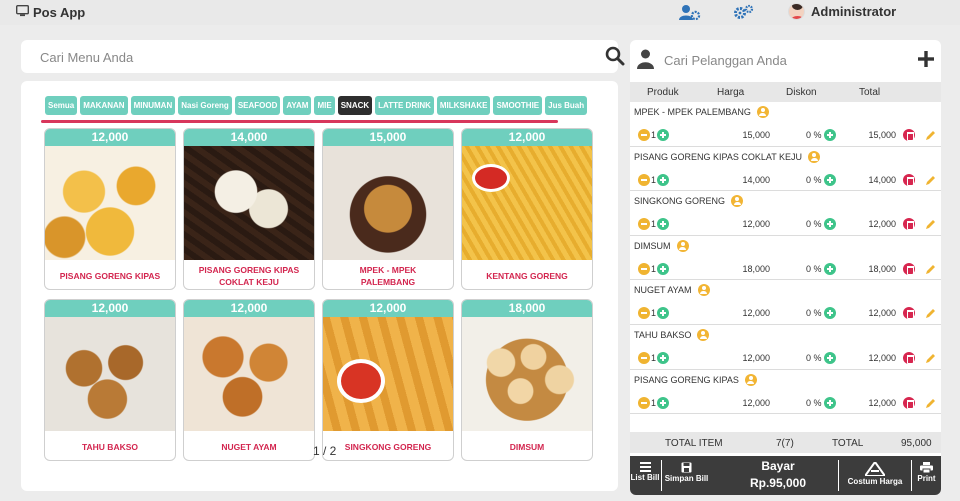 This screenshot has width=960, height=501. I want to click on list-bill-label: List Bill, so click(645, 477).